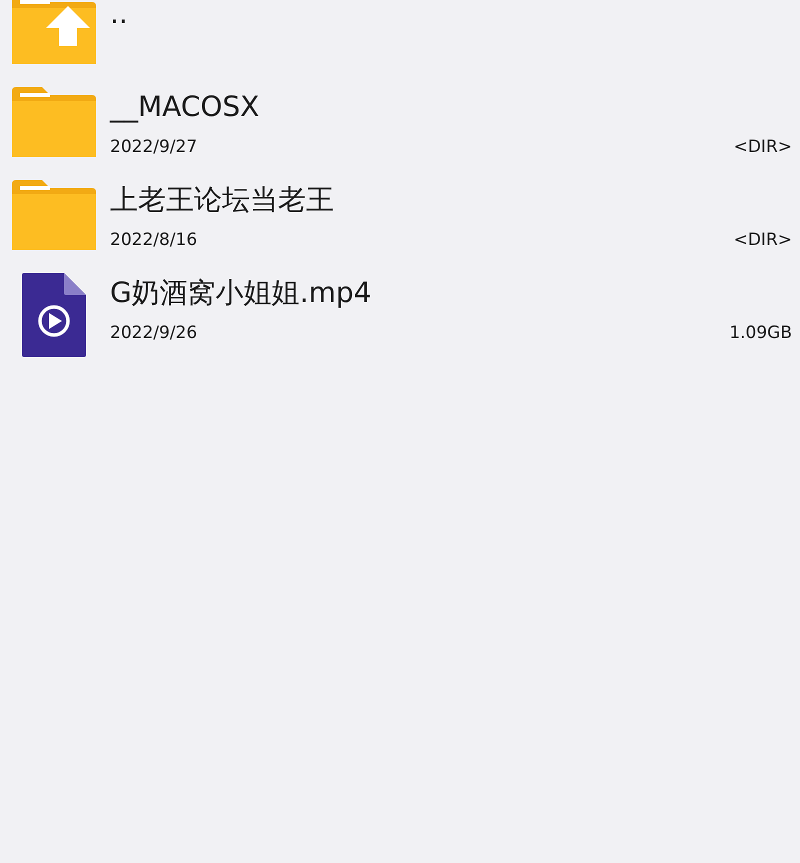 The image size is (800, 863). What do you see at coordinates (451, 107) in the screenshot?
I see `file-name: __MACOSX` at bounding box center [451, 107].